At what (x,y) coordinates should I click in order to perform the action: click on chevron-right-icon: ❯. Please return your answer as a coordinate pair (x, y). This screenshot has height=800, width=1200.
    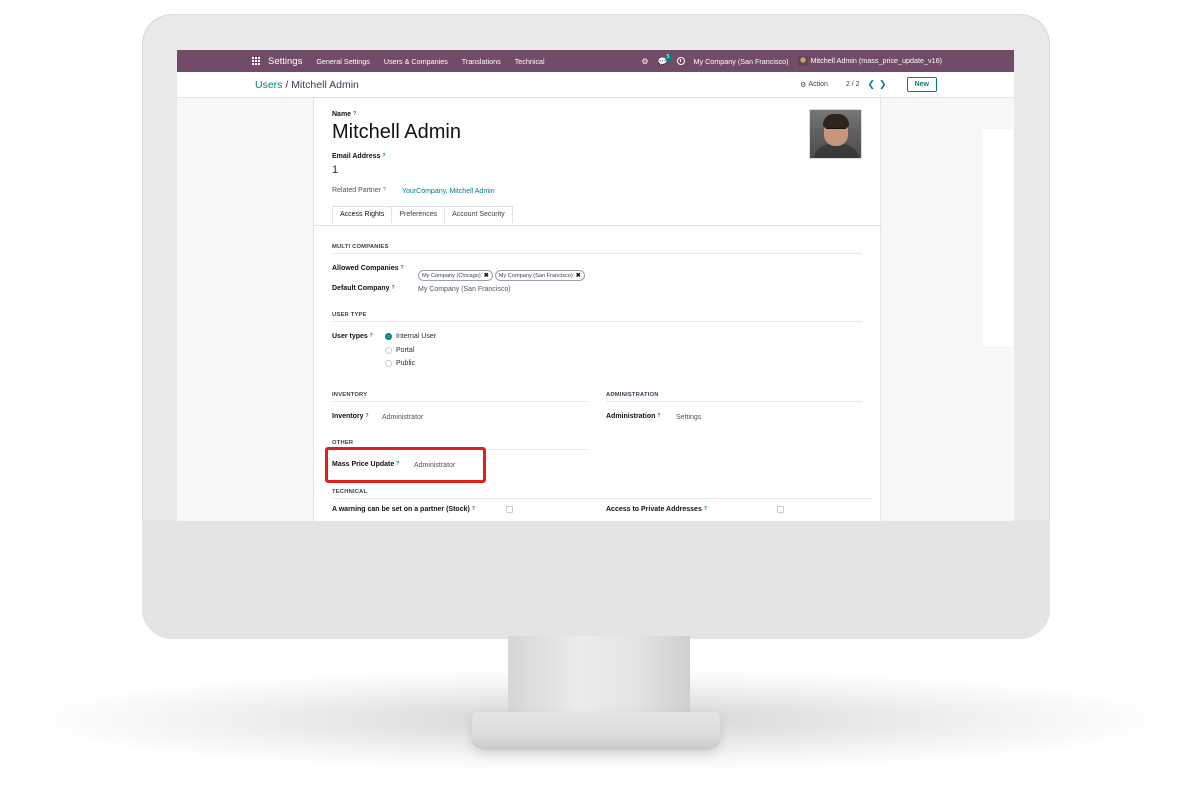
    Looking at the image, I should click on (885, 84).